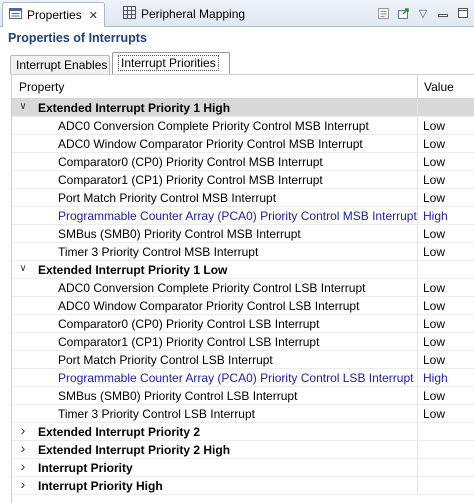 Image resolution: width=474 pixels, height=503 pixels. What do you see at coordinates (158, 252) in the screenshot?
I see `property-label: Timer 3 Priority Control MSB Interrupt` at bounding box center [158, 252].